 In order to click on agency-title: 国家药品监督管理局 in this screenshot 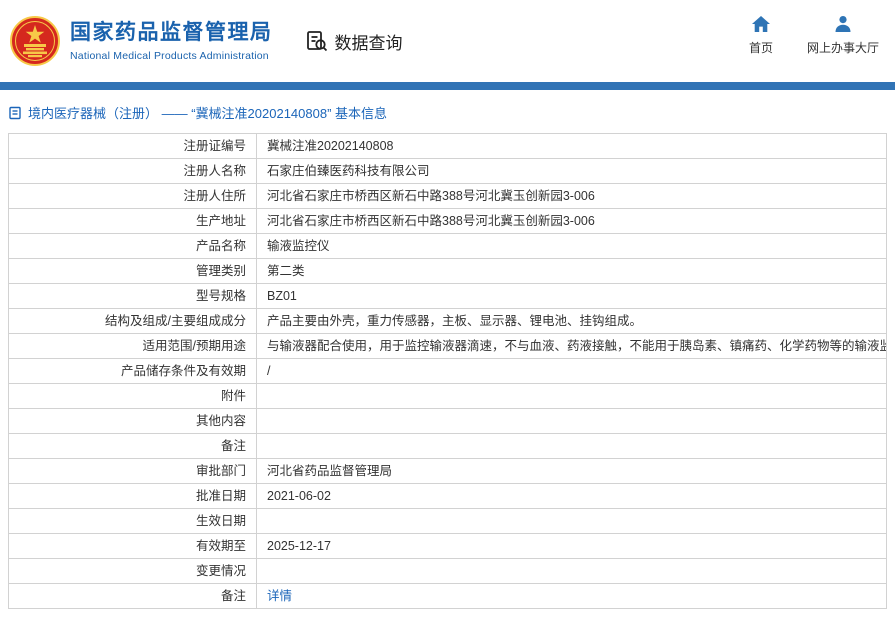, I will do `click(171, 33)`.